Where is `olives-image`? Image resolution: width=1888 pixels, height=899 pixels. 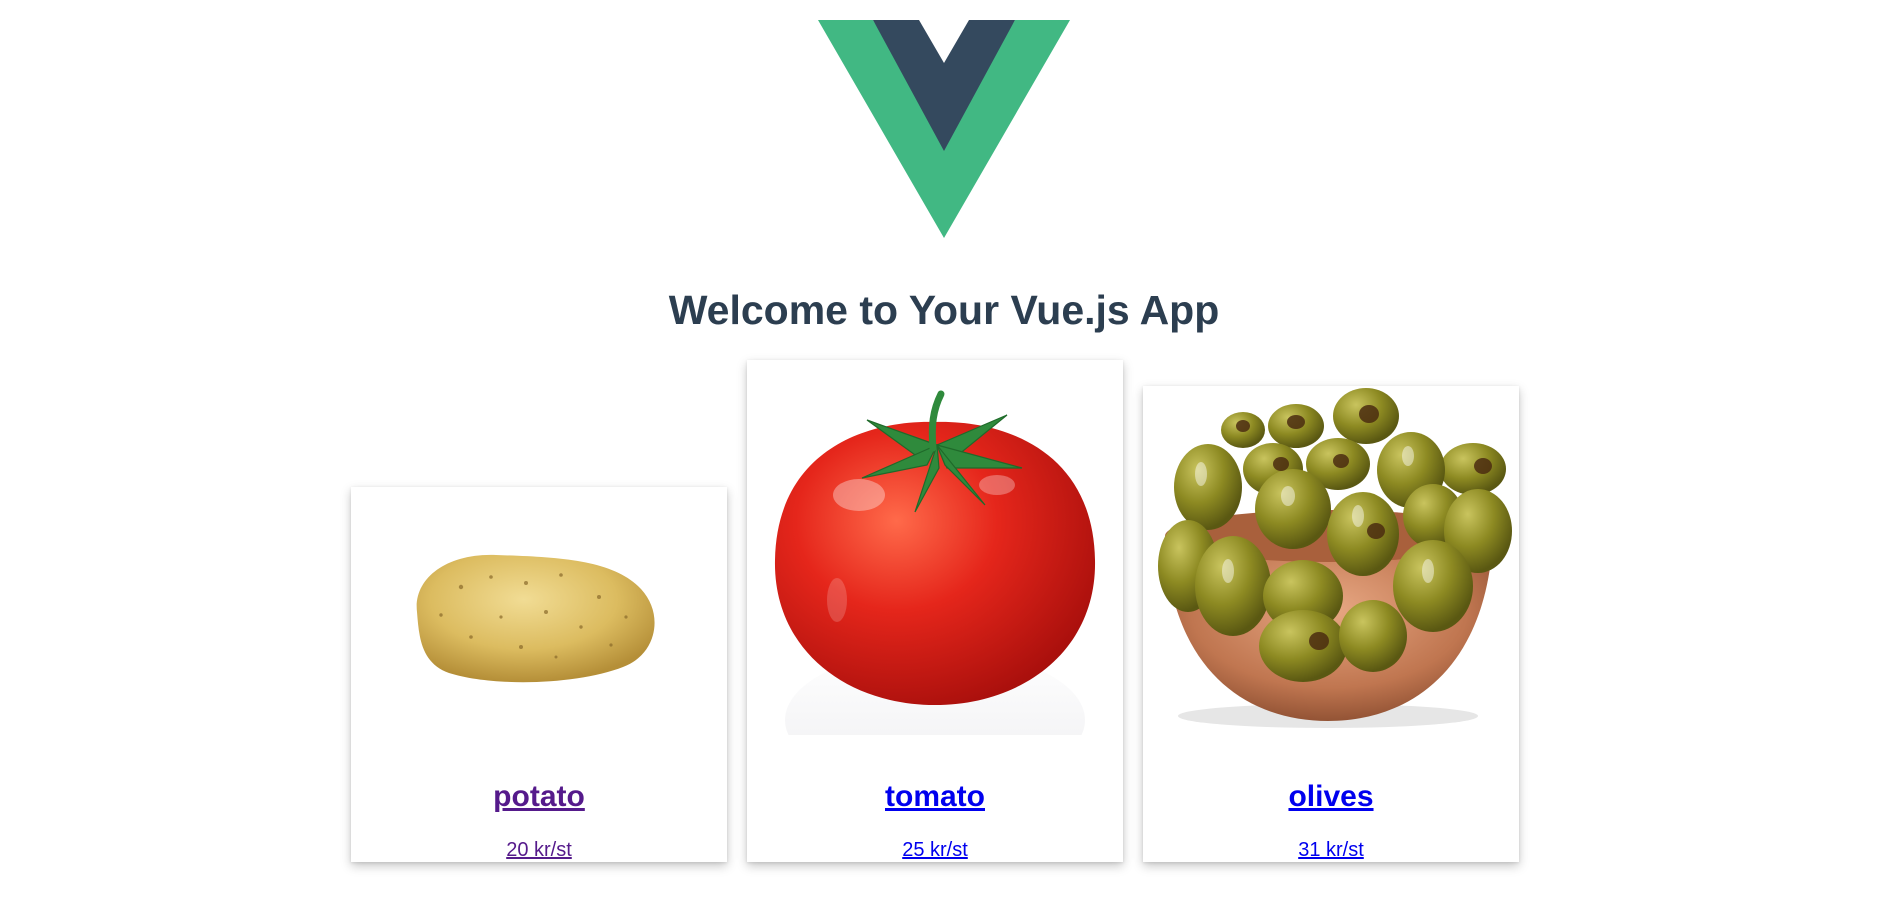 olives-image is located at coordinates (1335, 558).